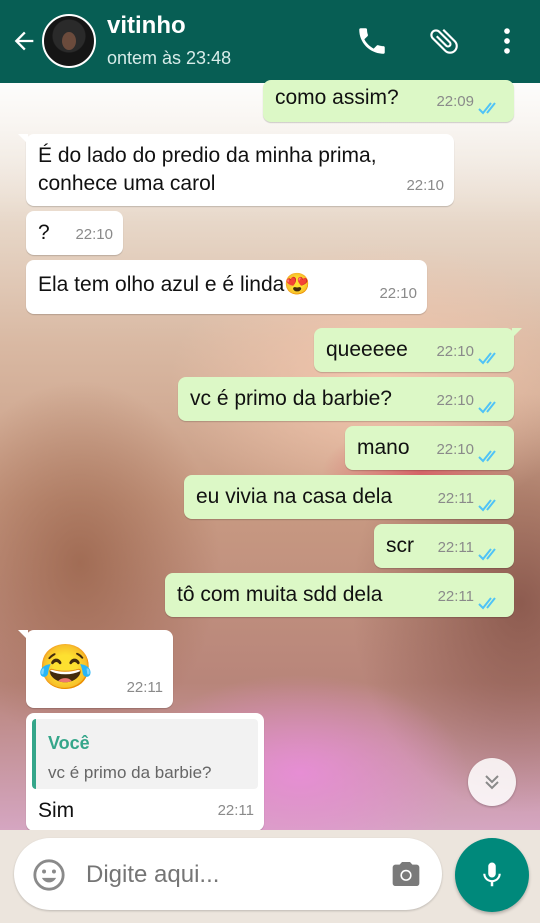  I want to click on message-text: Sim, so click(56, 810).